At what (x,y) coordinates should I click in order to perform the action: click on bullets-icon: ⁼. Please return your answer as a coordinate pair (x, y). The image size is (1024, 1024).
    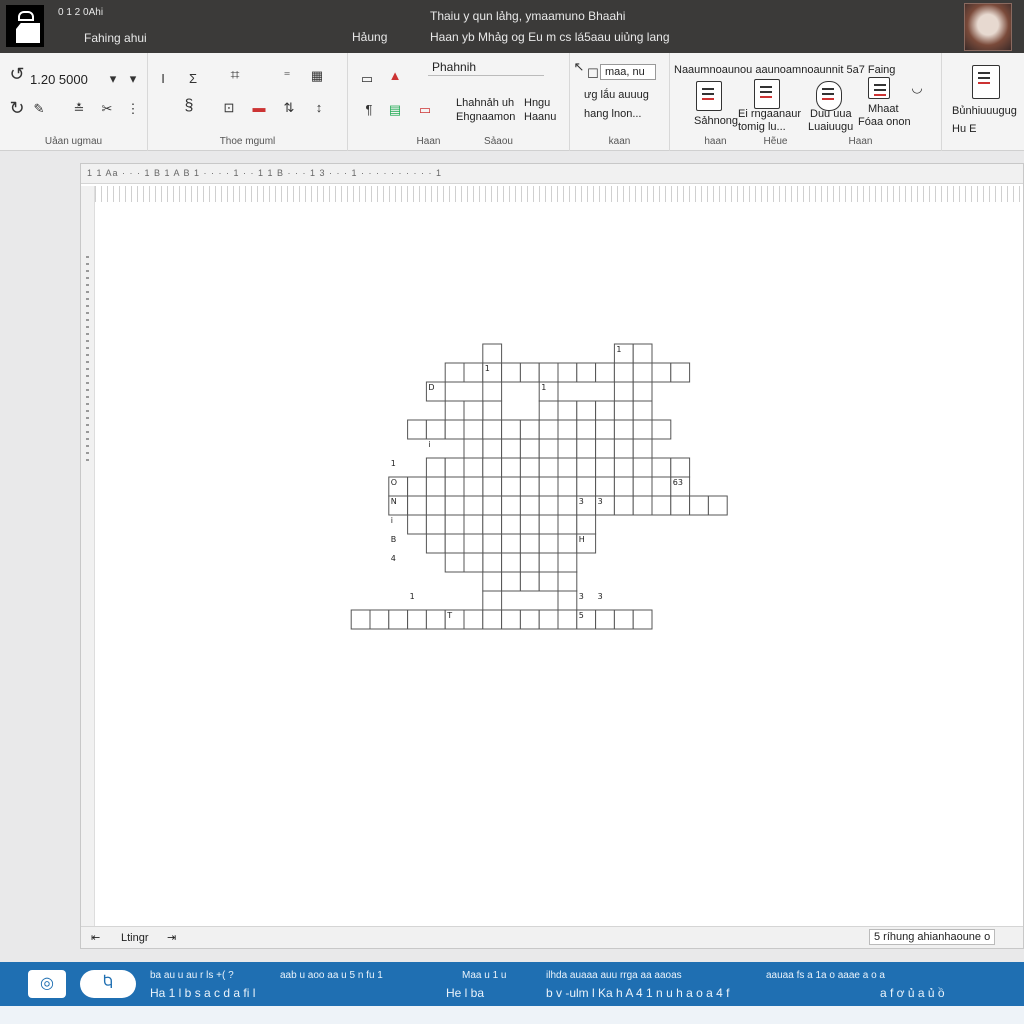
    Looking at the image, I should click on (287, 76).